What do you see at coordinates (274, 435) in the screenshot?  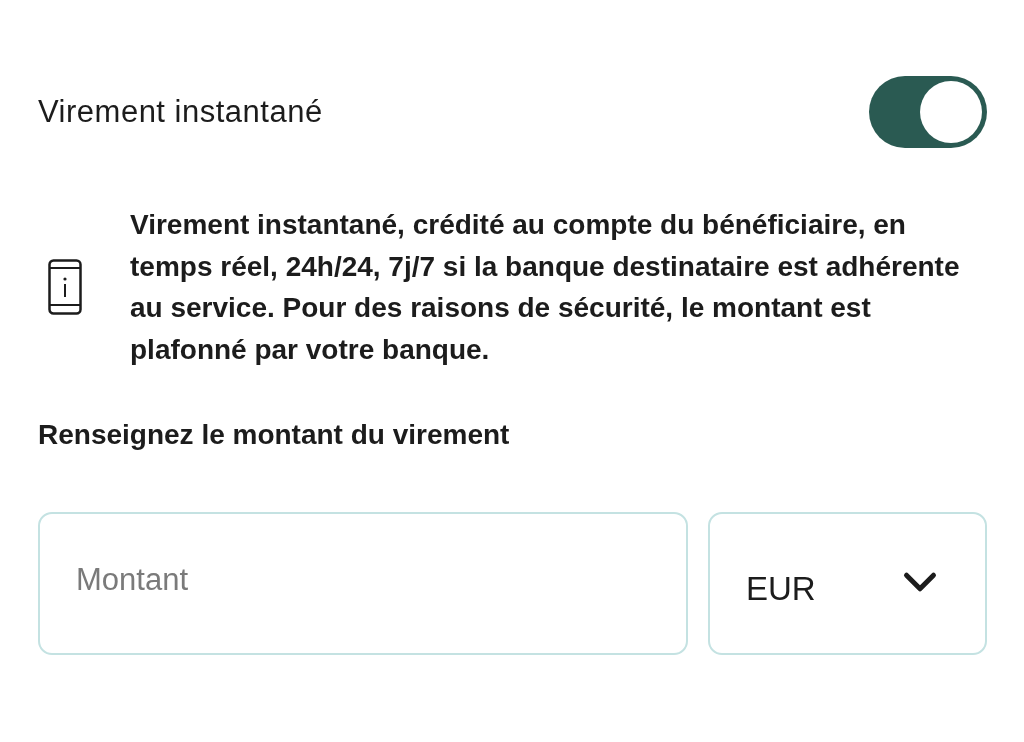 I see `section-heading: Renseignez le montant du virement` at bounding box center [274, 435].